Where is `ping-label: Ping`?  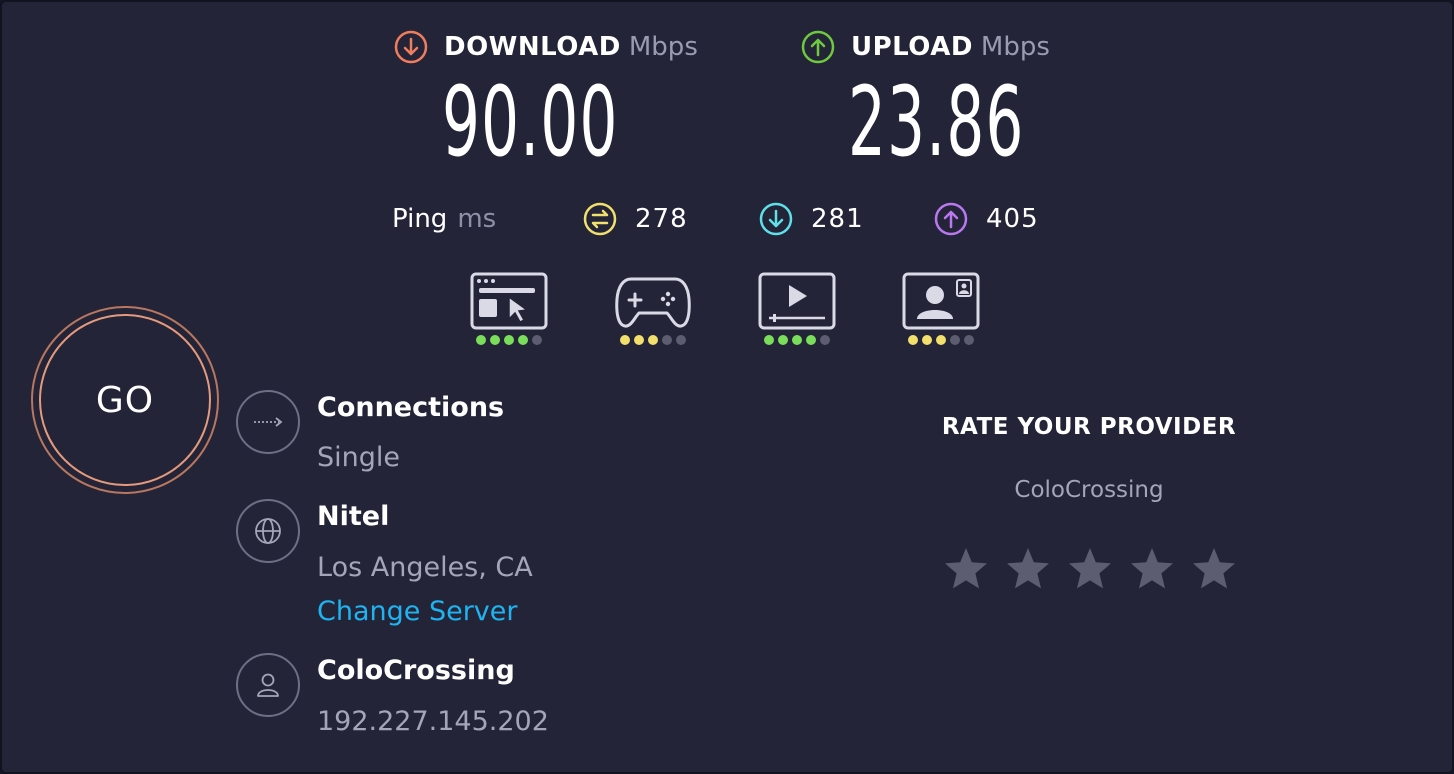
ping-label: Ping is located at coordinates (420, 219).